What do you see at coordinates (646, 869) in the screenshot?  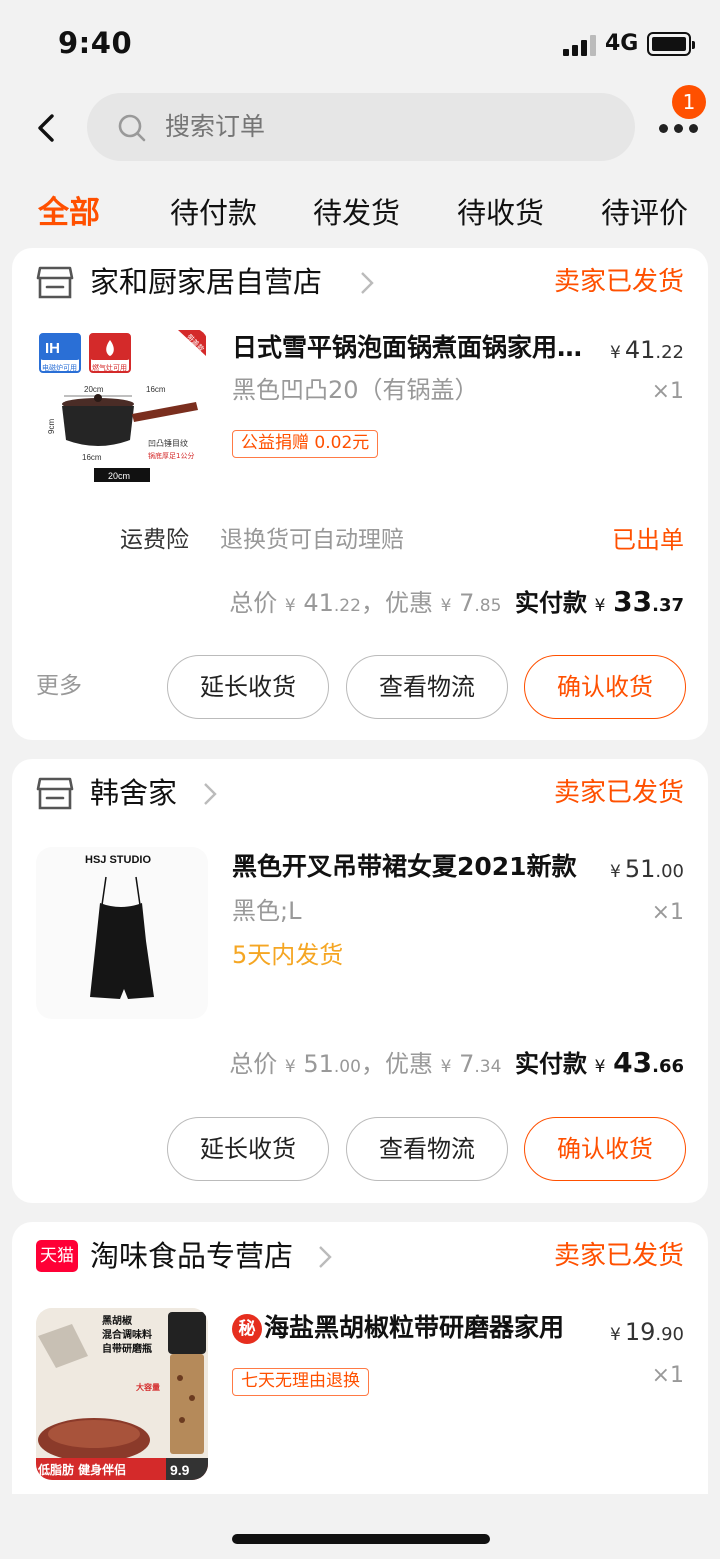 I see `product-price: ¥51.00` at bounding box center [646, 869].